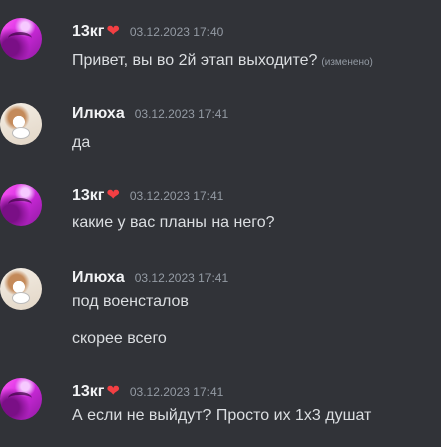 Image resolution: width=441 pixels, height=447 pixels. Describe the element at coordinates (176, 32) in the screenshot. I see `timestamp: 03.12.2023 17:40` at that location.